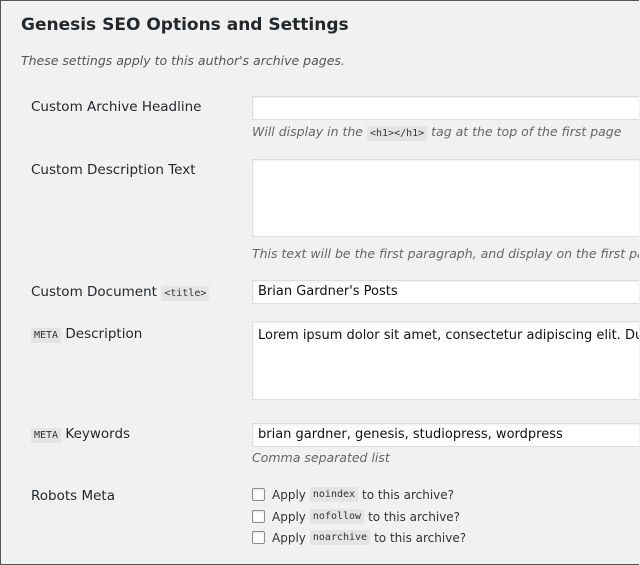 Image resolution: width=640 pixels, height=565 pixels. Describe the element at coordinates (445, 198) in the screenshot. I see `description-text-textarea` at that location.